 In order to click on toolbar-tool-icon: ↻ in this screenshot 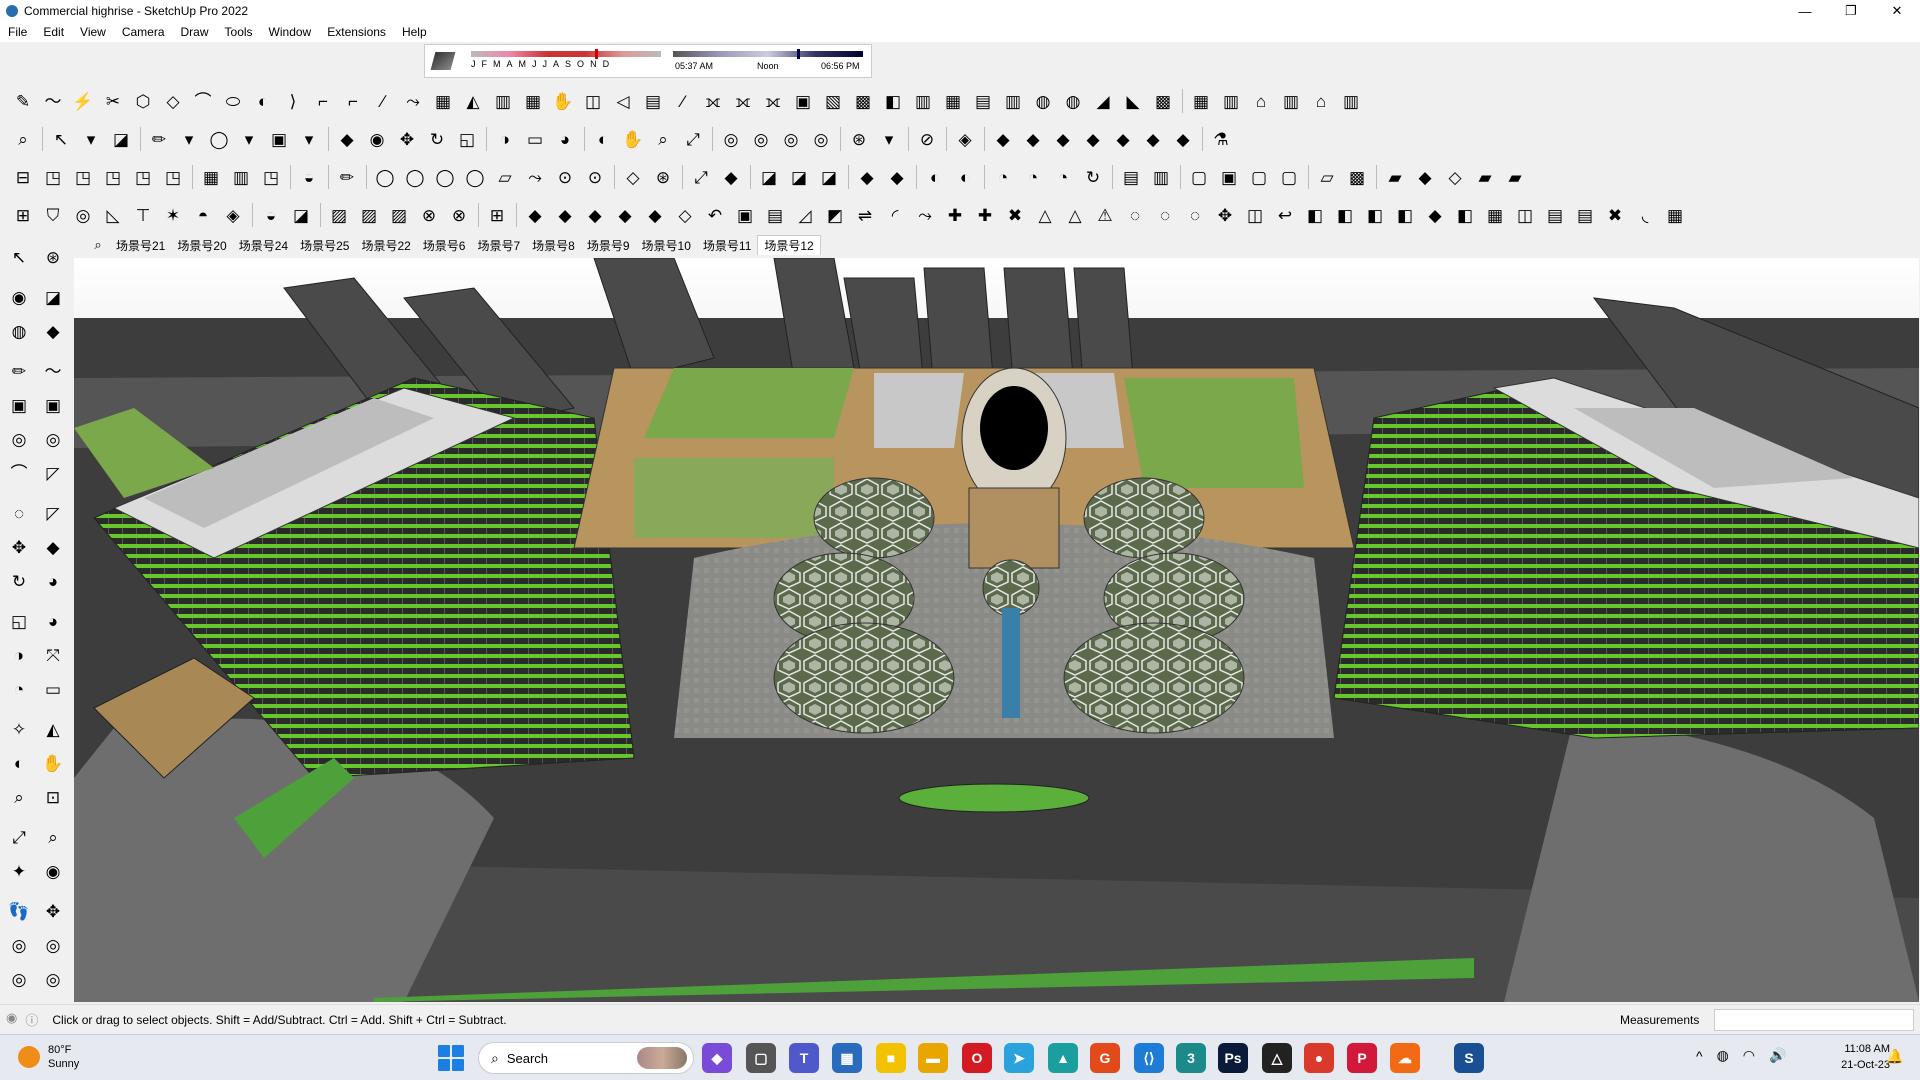, I will do `click(437, 139)`.